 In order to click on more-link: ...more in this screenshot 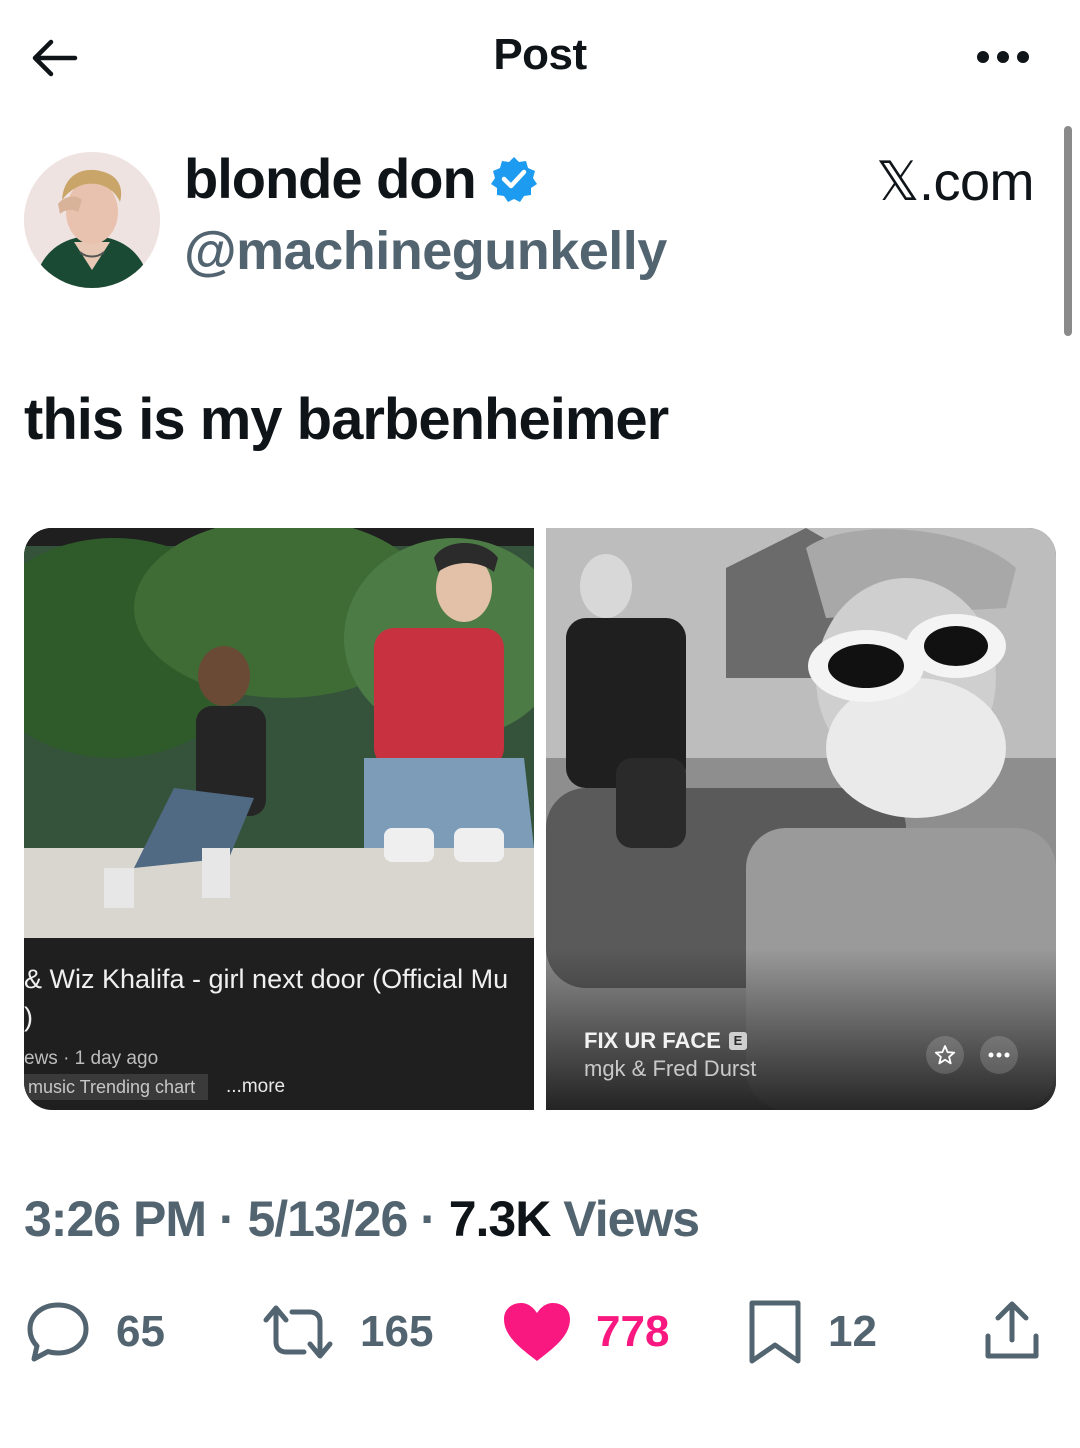, I will do `click(256, 1086)`.